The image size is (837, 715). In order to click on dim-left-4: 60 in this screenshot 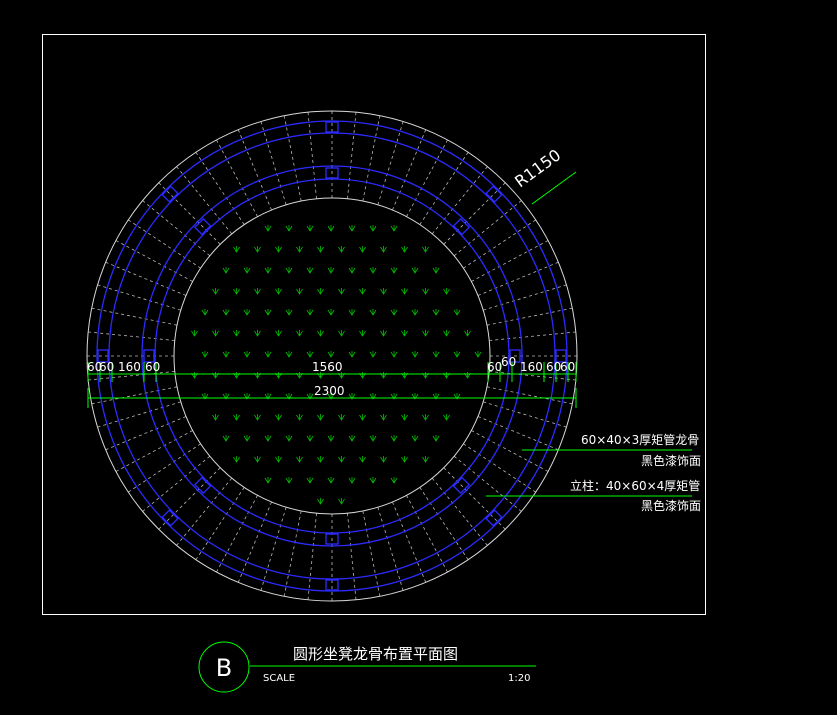, I will do `click(152, 367)`.